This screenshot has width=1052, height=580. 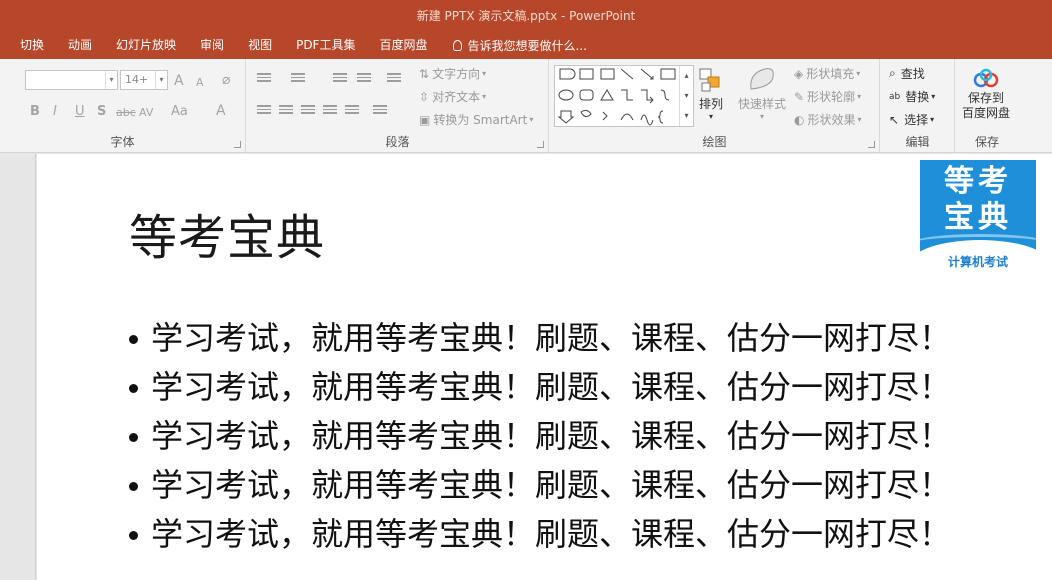 I want to click on arrange-icon, so click(x=709, y=80).